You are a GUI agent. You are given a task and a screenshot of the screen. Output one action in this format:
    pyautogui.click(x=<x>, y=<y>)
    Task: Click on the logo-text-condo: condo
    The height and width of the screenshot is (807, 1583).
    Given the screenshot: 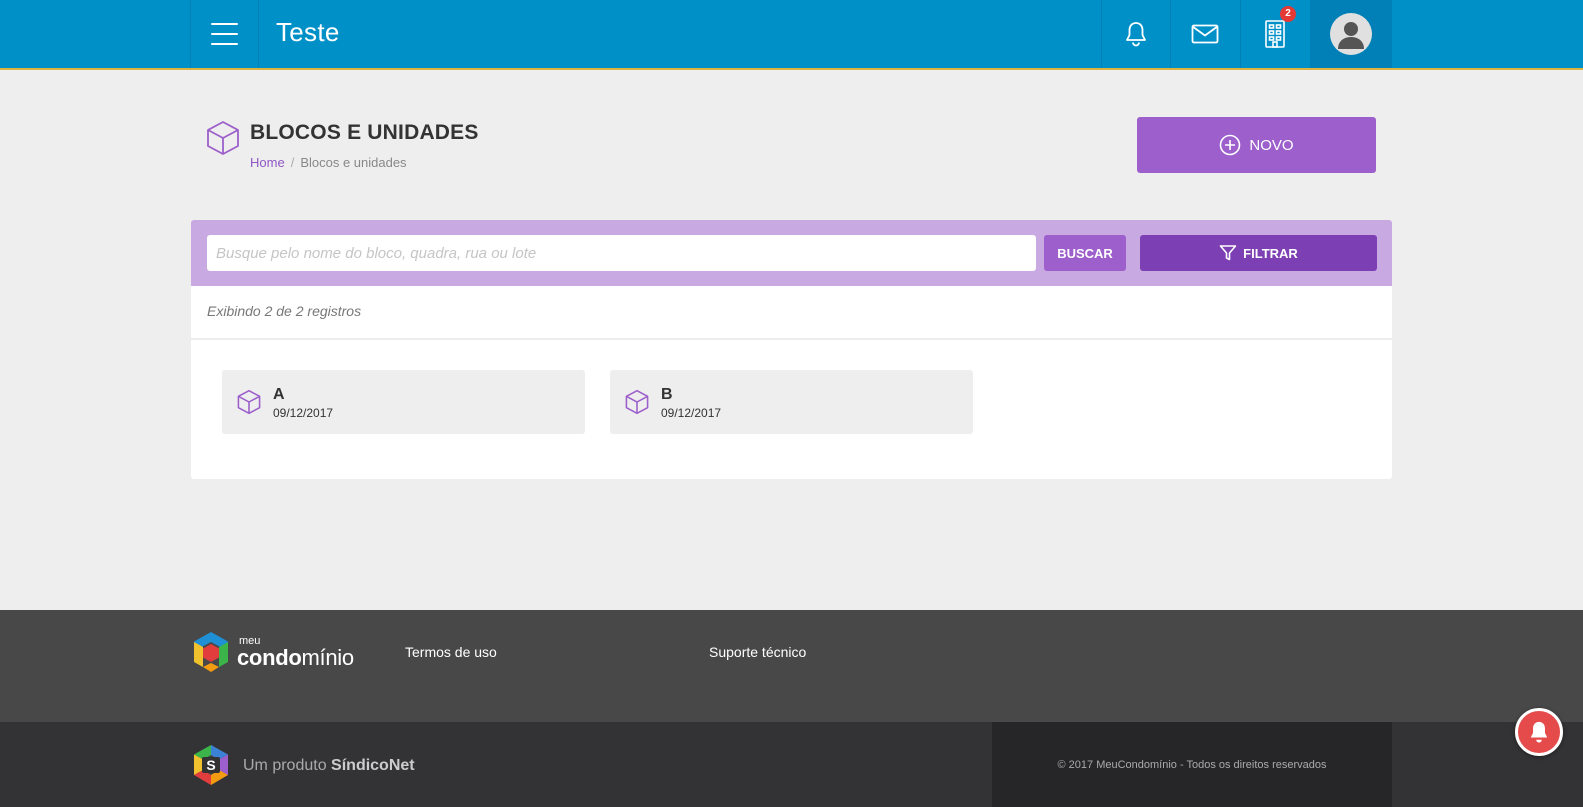 What is the action you would take?
    pyautogui.click(x=269, y=657)
    